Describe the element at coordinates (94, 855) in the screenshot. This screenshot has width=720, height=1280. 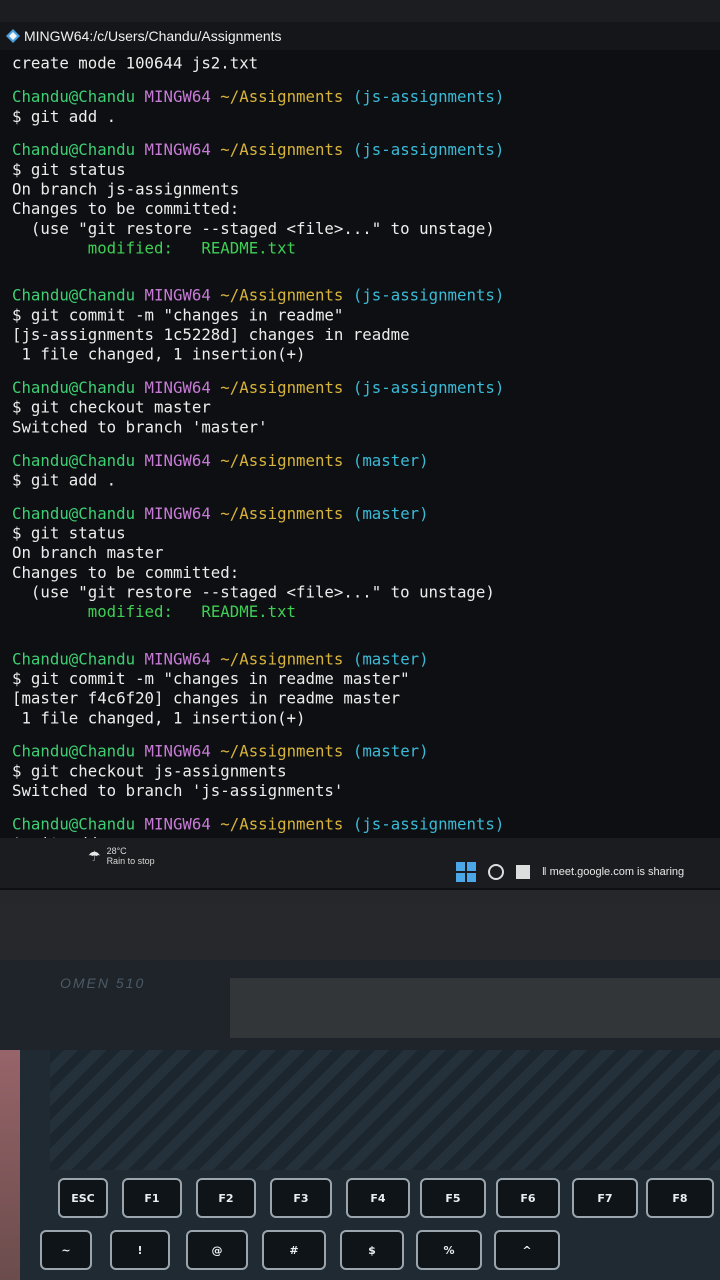
I see `rain-icon: ☂` at that location.